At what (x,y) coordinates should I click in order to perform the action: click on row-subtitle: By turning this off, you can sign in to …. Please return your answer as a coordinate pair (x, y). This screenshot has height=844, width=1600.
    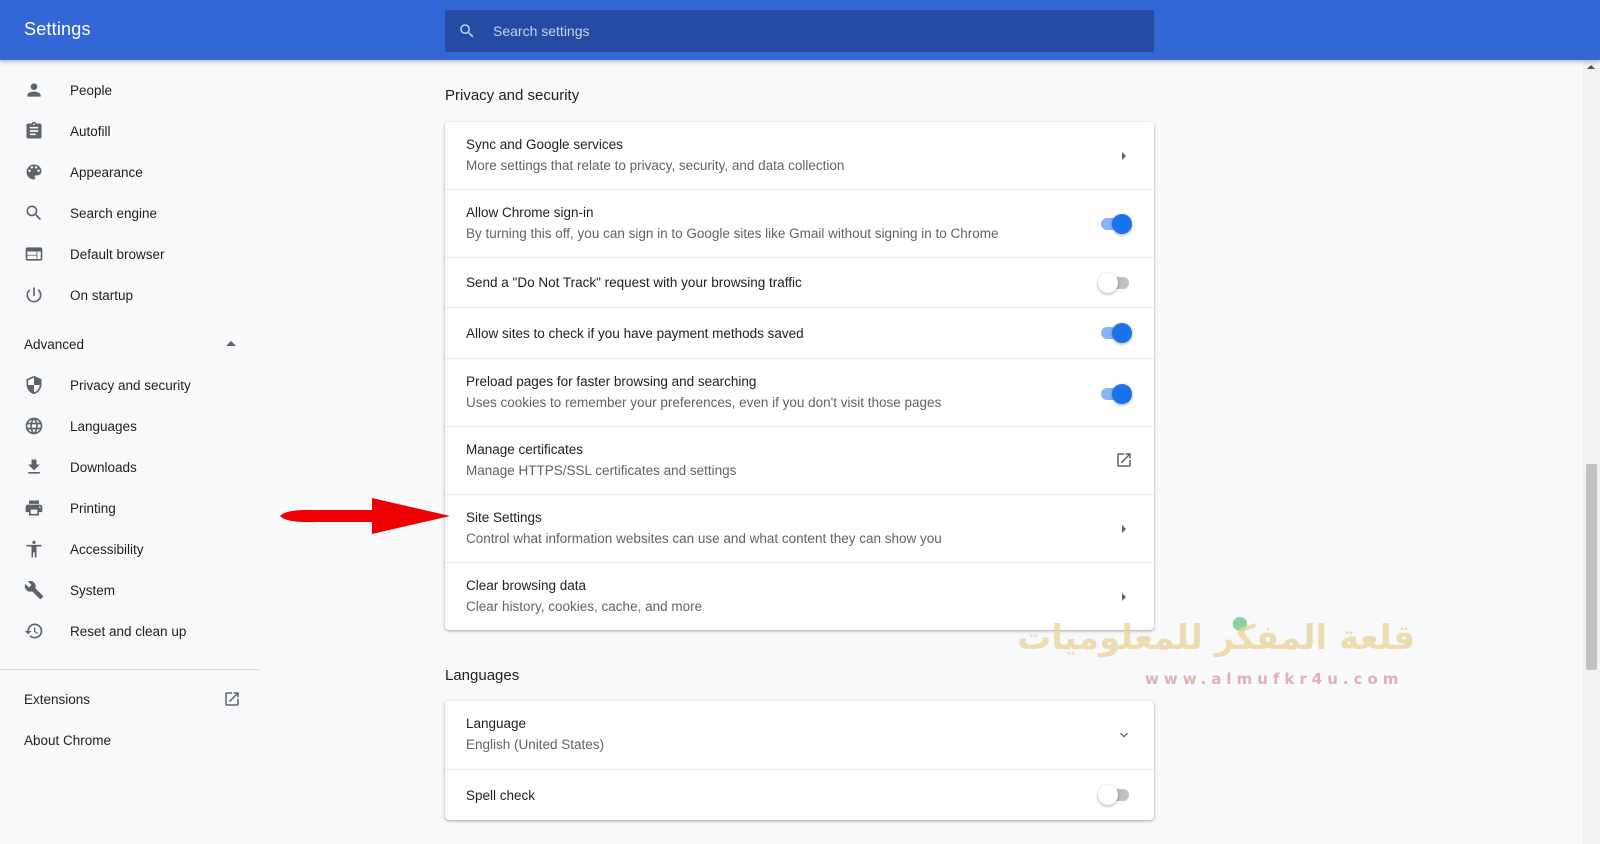
    Looking at the image, I should click on (732, 233).